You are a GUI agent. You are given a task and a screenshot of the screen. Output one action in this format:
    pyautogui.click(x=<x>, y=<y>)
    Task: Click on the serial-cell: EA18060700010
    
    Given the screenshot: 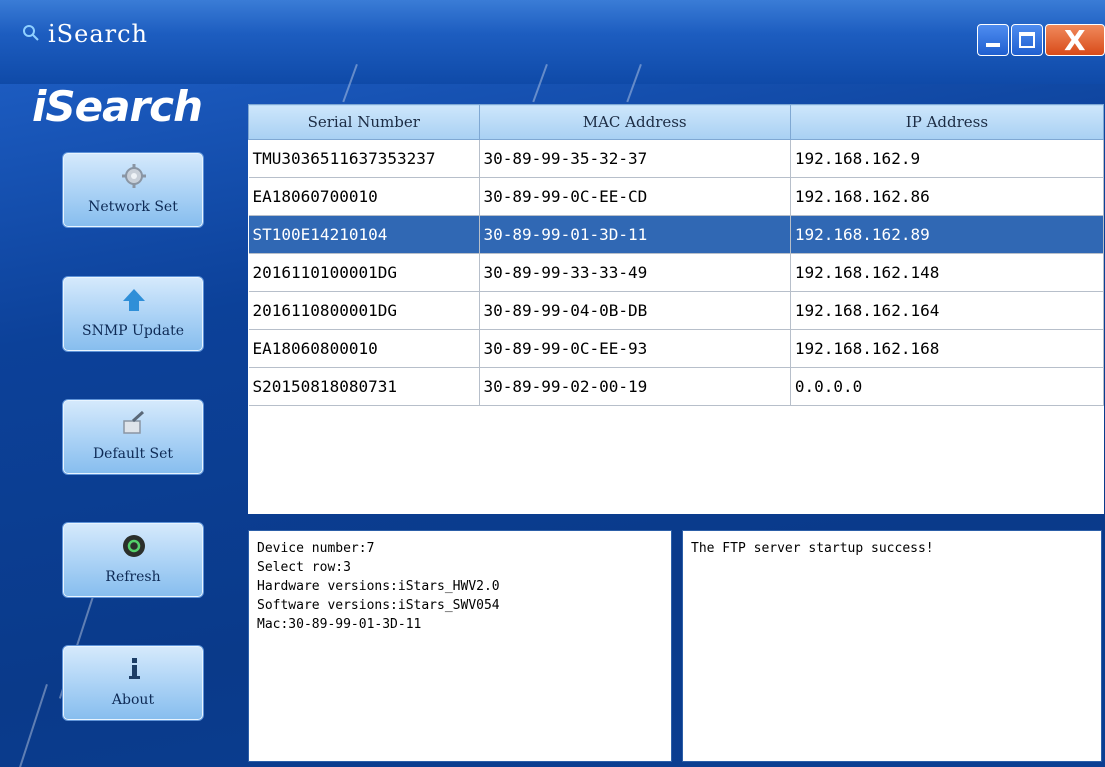 What is the action you would take?
    pyautogui.click(x=364, y=196)
    